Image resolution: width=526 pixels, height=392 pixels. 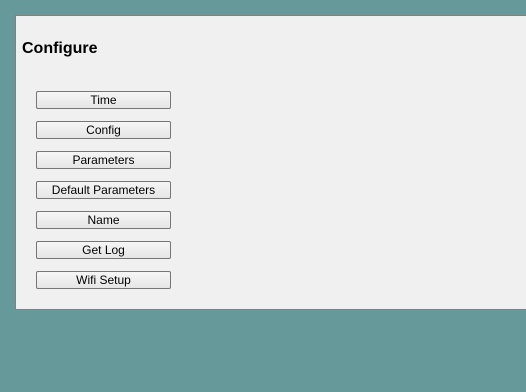 I want to click on config-button: Config, so click(x=103, y=130).